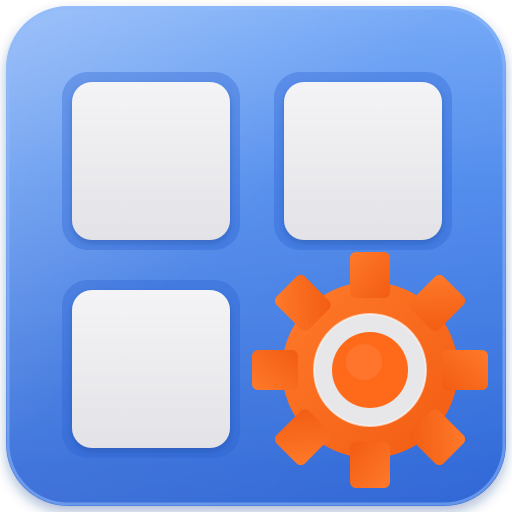  I want to click on bottom-left-tile, so click(151, 369).